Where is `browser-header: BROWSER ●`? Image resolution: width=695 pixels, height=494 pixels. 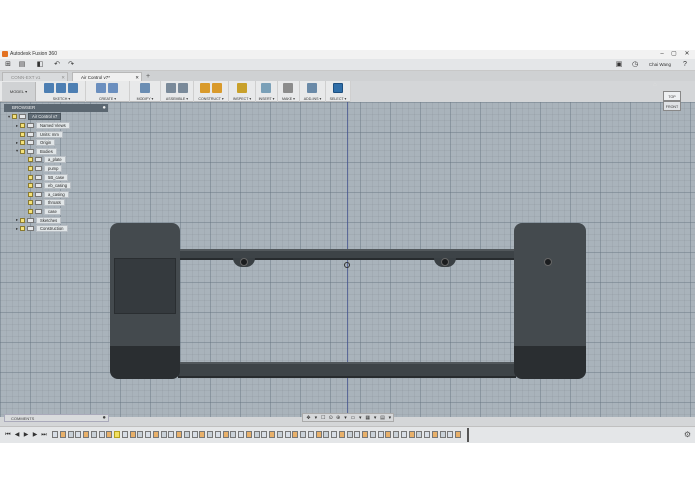 browser-header: BROWSER ● is located at coordinates (56, 108).